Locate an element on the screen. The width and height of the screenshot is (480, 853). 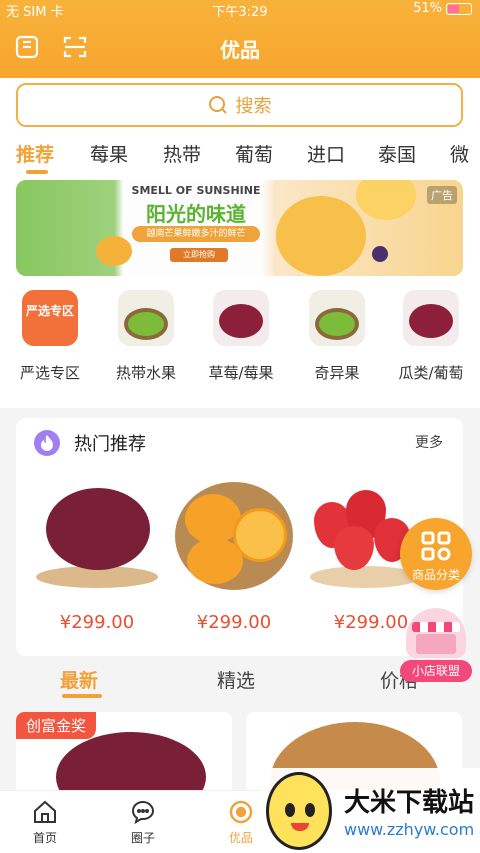
tab-featured: 精选 is located at coordinates (236, 679).